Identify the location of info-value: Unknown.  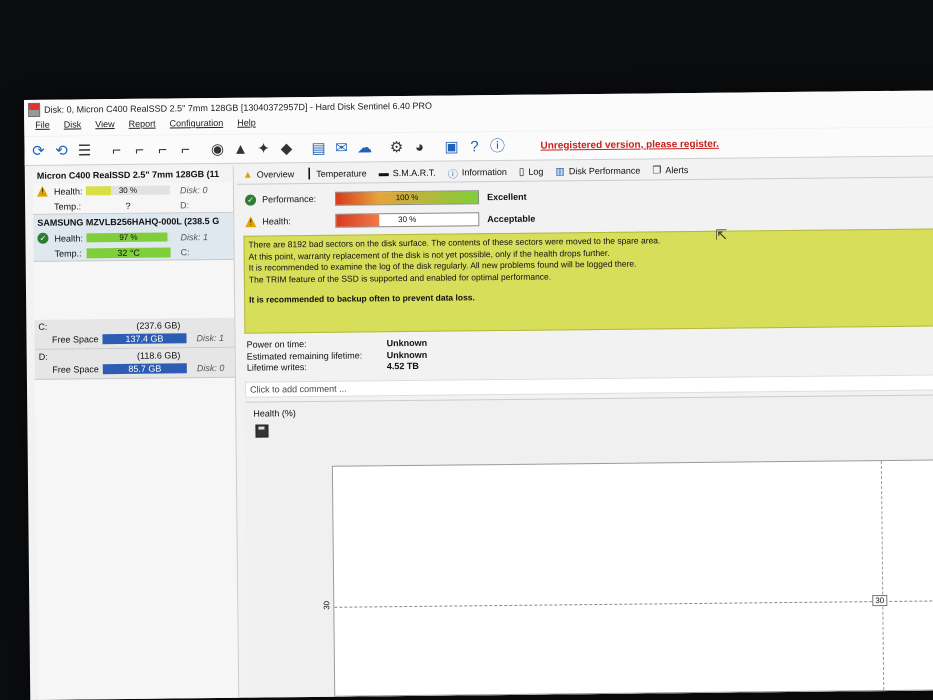
(407, 343).